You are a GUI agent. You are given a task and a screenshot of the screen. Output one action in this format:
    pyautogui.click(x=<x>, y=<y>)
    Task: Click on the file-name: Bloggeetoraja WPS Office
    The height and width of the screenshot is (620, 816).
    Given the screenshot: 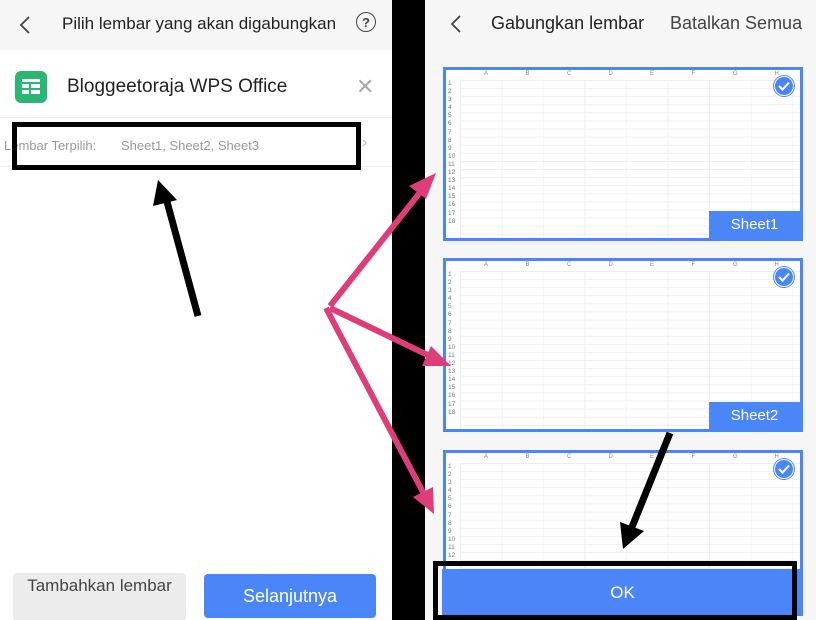 What is the action you would take?
    pyautogui.click(x=177, y=86)
    